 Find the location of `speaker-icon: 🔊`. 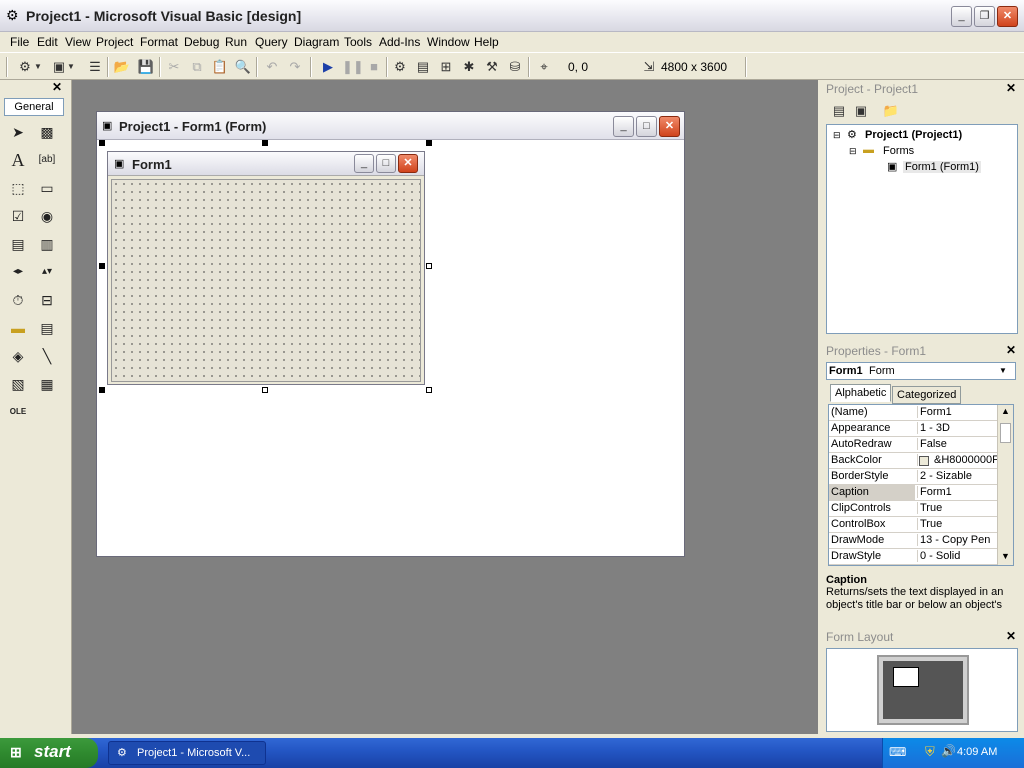

speaker-icon: 🔊 is located at coordinates (948, 751).